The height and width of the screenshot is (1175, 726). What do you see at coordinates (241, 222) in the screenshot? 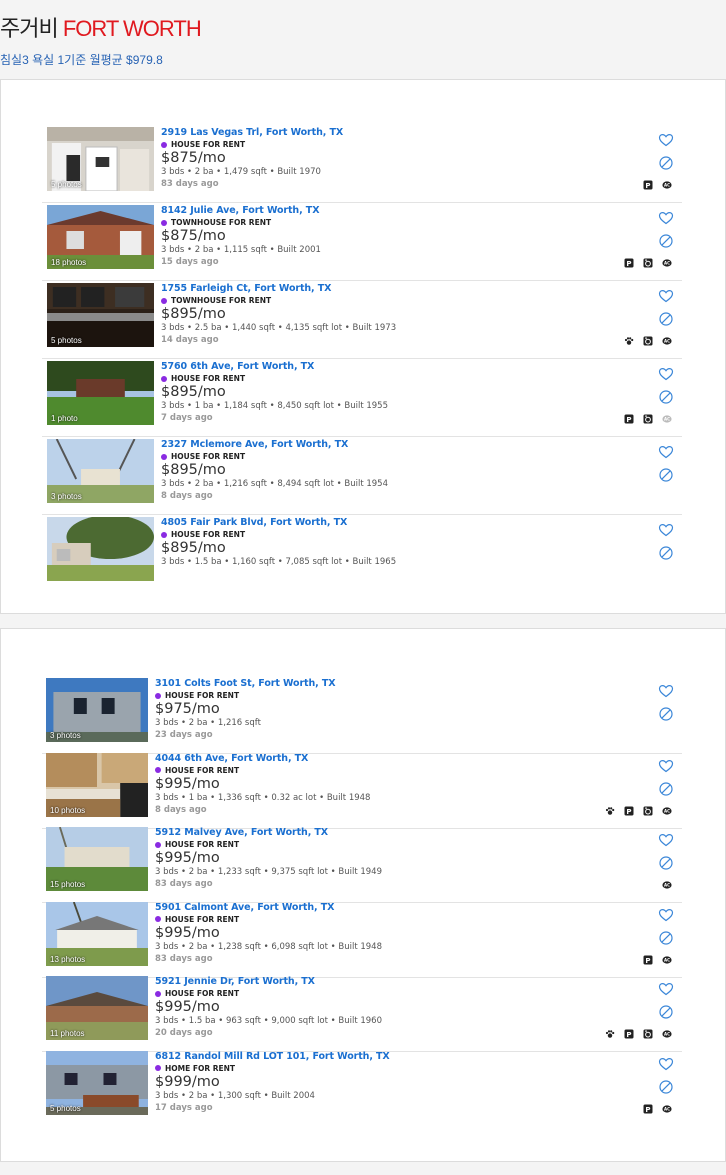
I see `listing-type: TOWNHOUSE FOR RENT` at bounding box center [241, 222].